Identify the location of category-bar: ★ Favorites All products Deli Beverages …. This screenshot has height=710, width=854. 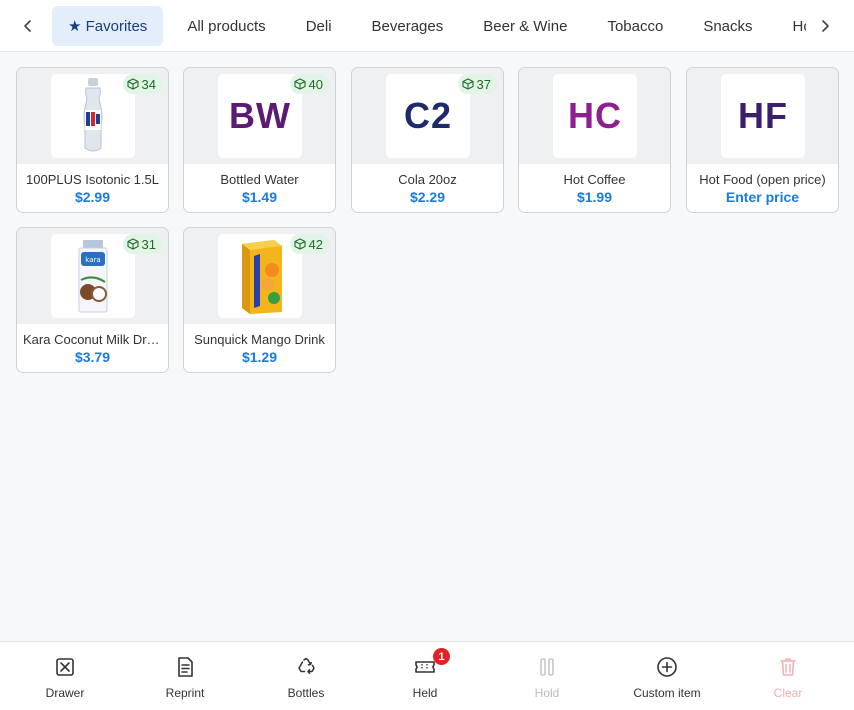
(427, 26).